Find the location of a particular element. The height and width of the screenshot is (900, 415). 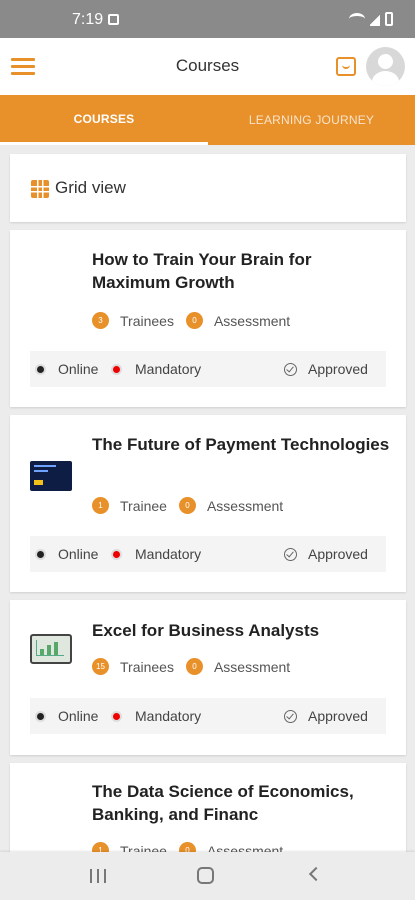

grid-icon is located at coordinates (40, 189).